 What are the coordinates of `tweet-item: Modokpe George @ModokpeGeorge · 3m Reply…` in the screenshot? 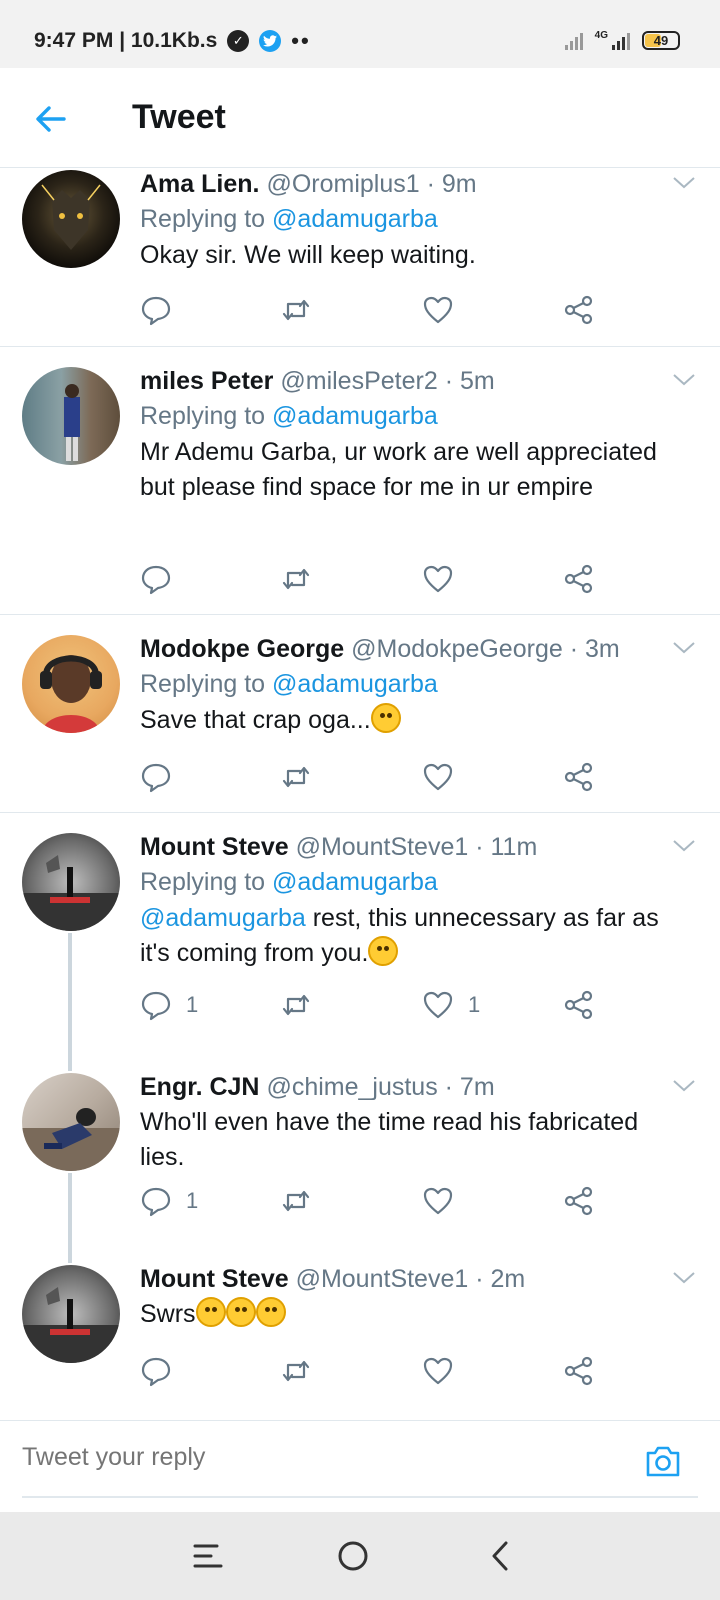 It's located at (360, 714).